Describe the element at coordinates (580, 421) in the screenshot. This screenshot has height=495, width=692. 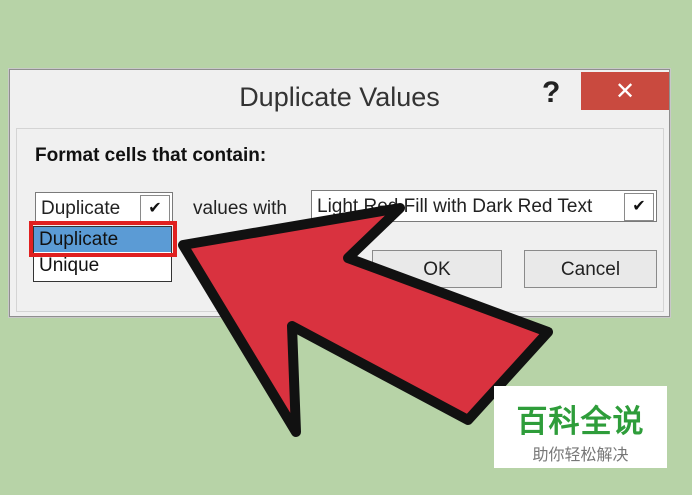
I see `logo-title: 百科全说` at that location.